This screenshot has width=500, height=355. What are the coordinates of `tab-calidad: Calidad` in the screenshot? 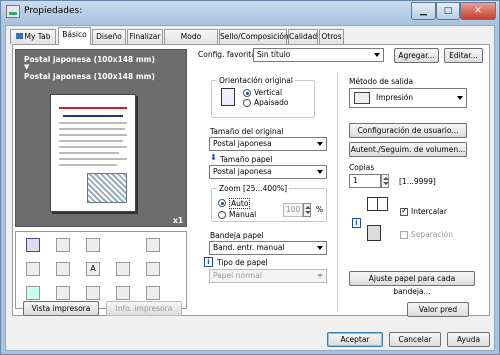 It's located at (303, 36).